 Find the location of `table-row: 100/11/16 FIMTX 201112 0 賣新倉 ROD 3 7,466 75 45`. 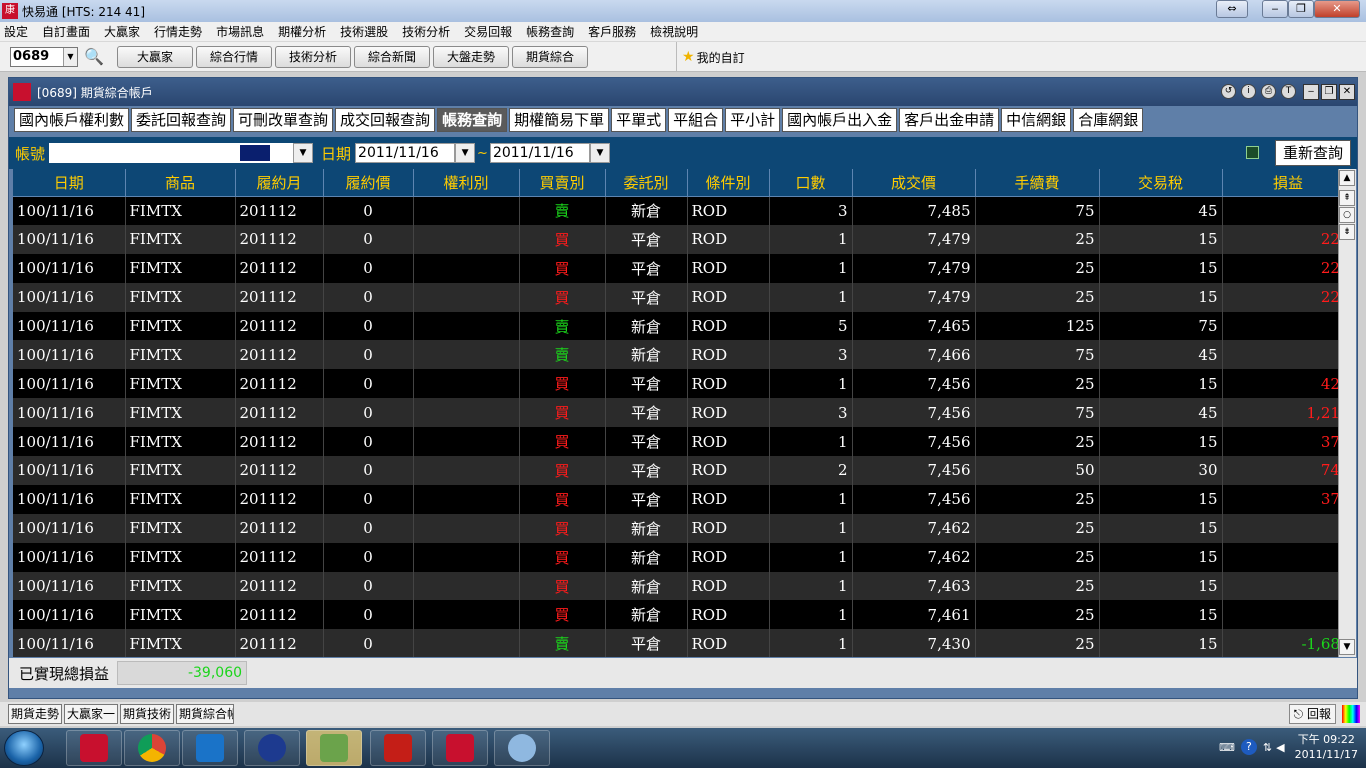

table-row: 100/11/16 FIMTX 201112 0 賣新倉 ROD 3 7,466 75 45 is located at coordinates (684, 355).